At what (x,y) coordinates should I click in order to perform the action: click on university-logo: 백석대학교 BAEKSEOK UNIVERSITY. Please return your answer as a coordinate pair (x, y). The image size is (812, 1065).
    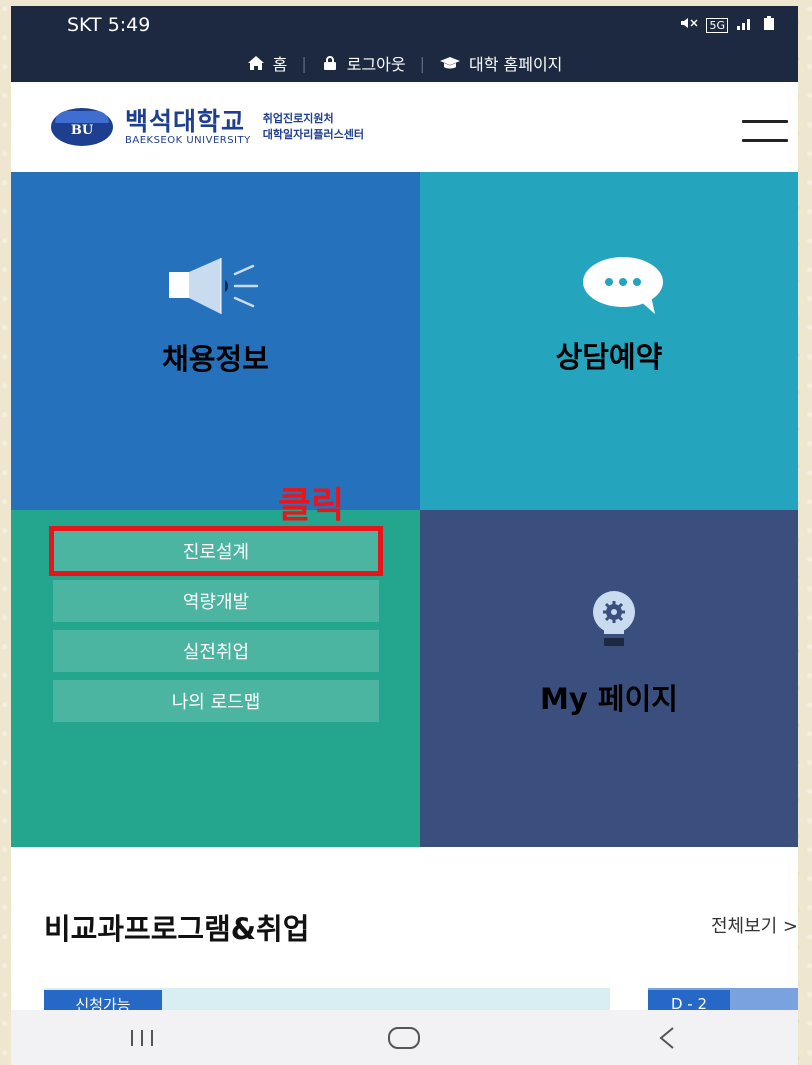
    Looking at the image, I should click on (188, 126).